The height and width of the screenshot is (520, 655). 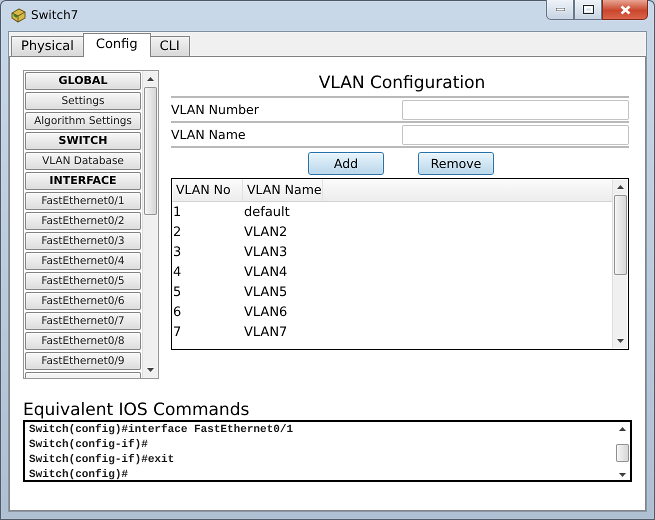 What do you see at coordinates (102, 460) in the screenshot?
I see `command-line: Switch(config-if)#exit` at bounding box center [102, 460].